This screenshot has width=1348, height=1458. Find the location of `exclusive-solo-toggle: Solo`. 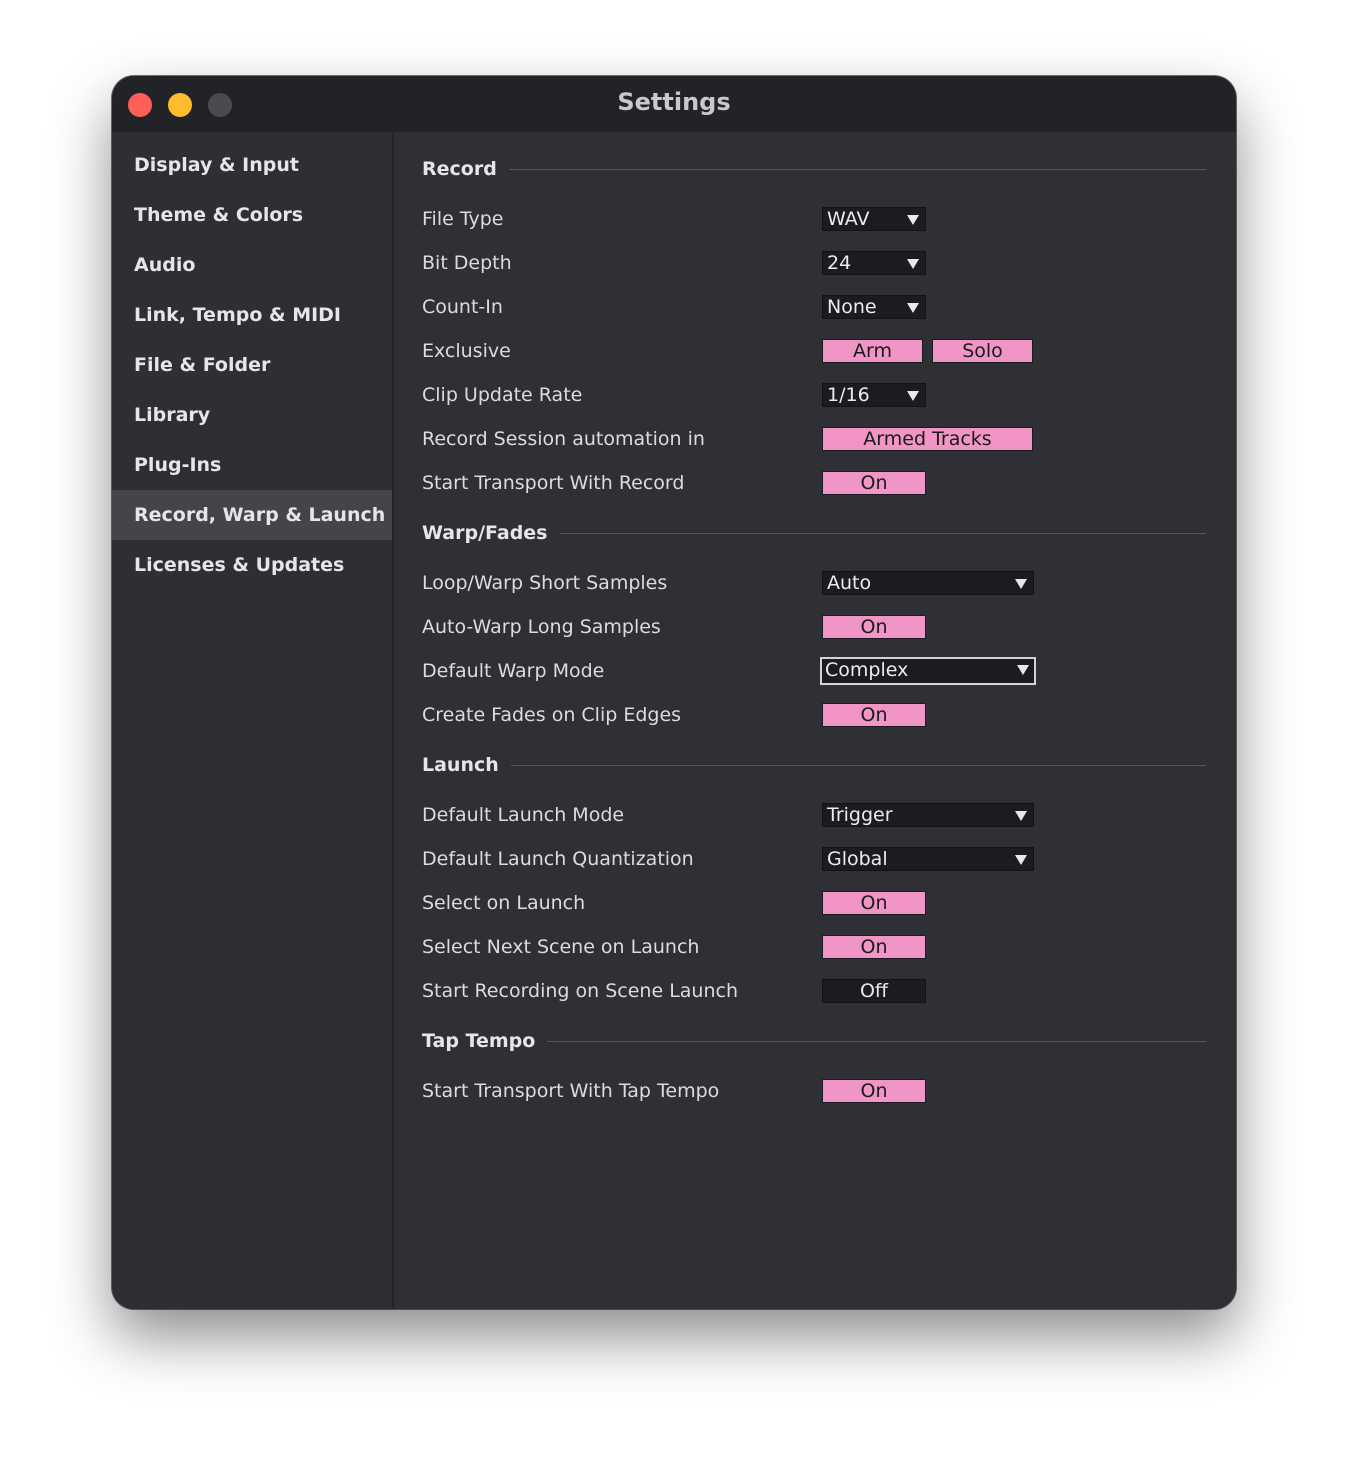

exclusive-solo-toggle: Solo is located at coordinates (982, 351).